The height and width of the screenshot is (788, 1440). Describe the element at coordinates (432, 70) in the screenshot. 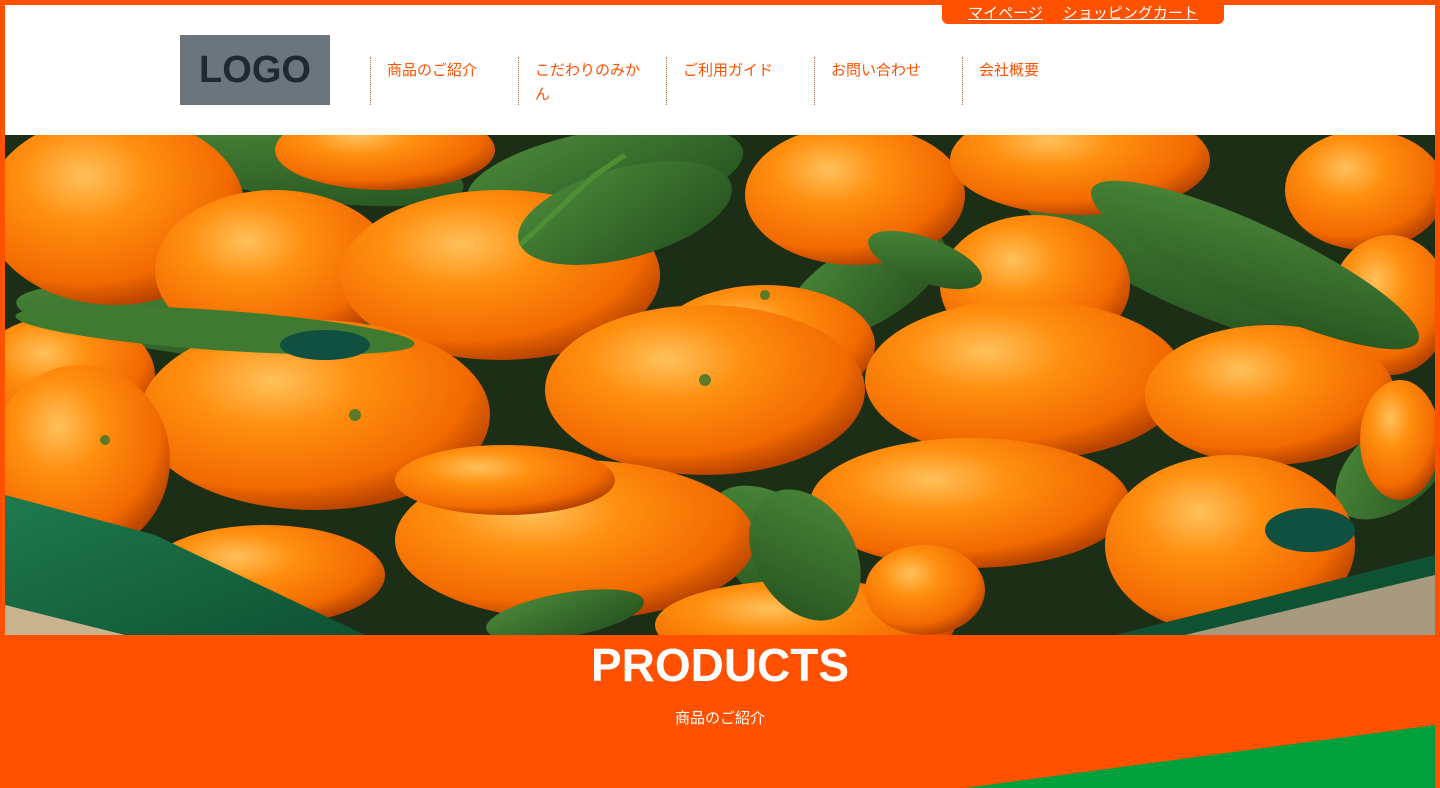

I see `nav-item-label: 商品のご紹介` at that location.